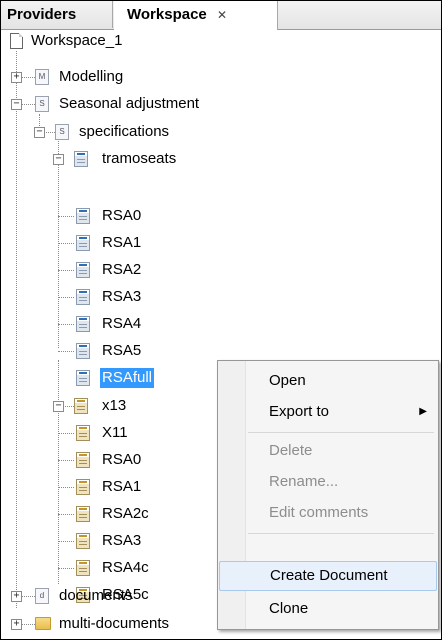  What do you see at coordinates (114, 406) in the screenshot?
I see `tree-node-x13: x13` at bounding box center [114, 406].